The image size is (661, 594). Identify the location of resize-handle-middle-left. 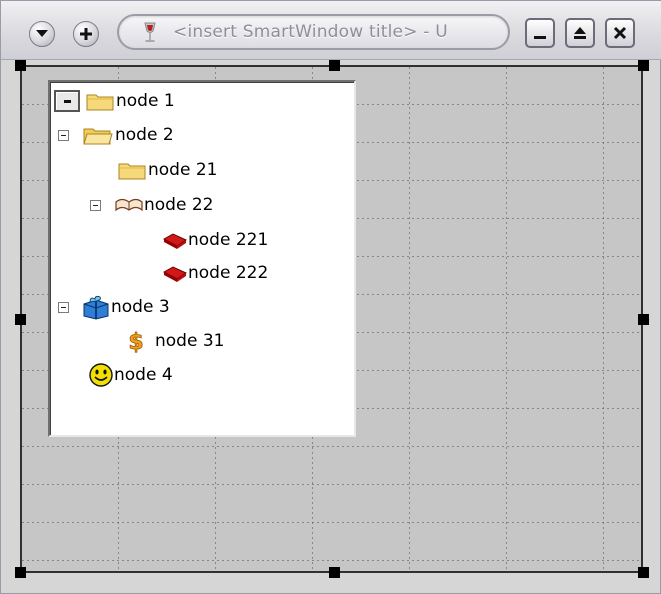
(20, 319).